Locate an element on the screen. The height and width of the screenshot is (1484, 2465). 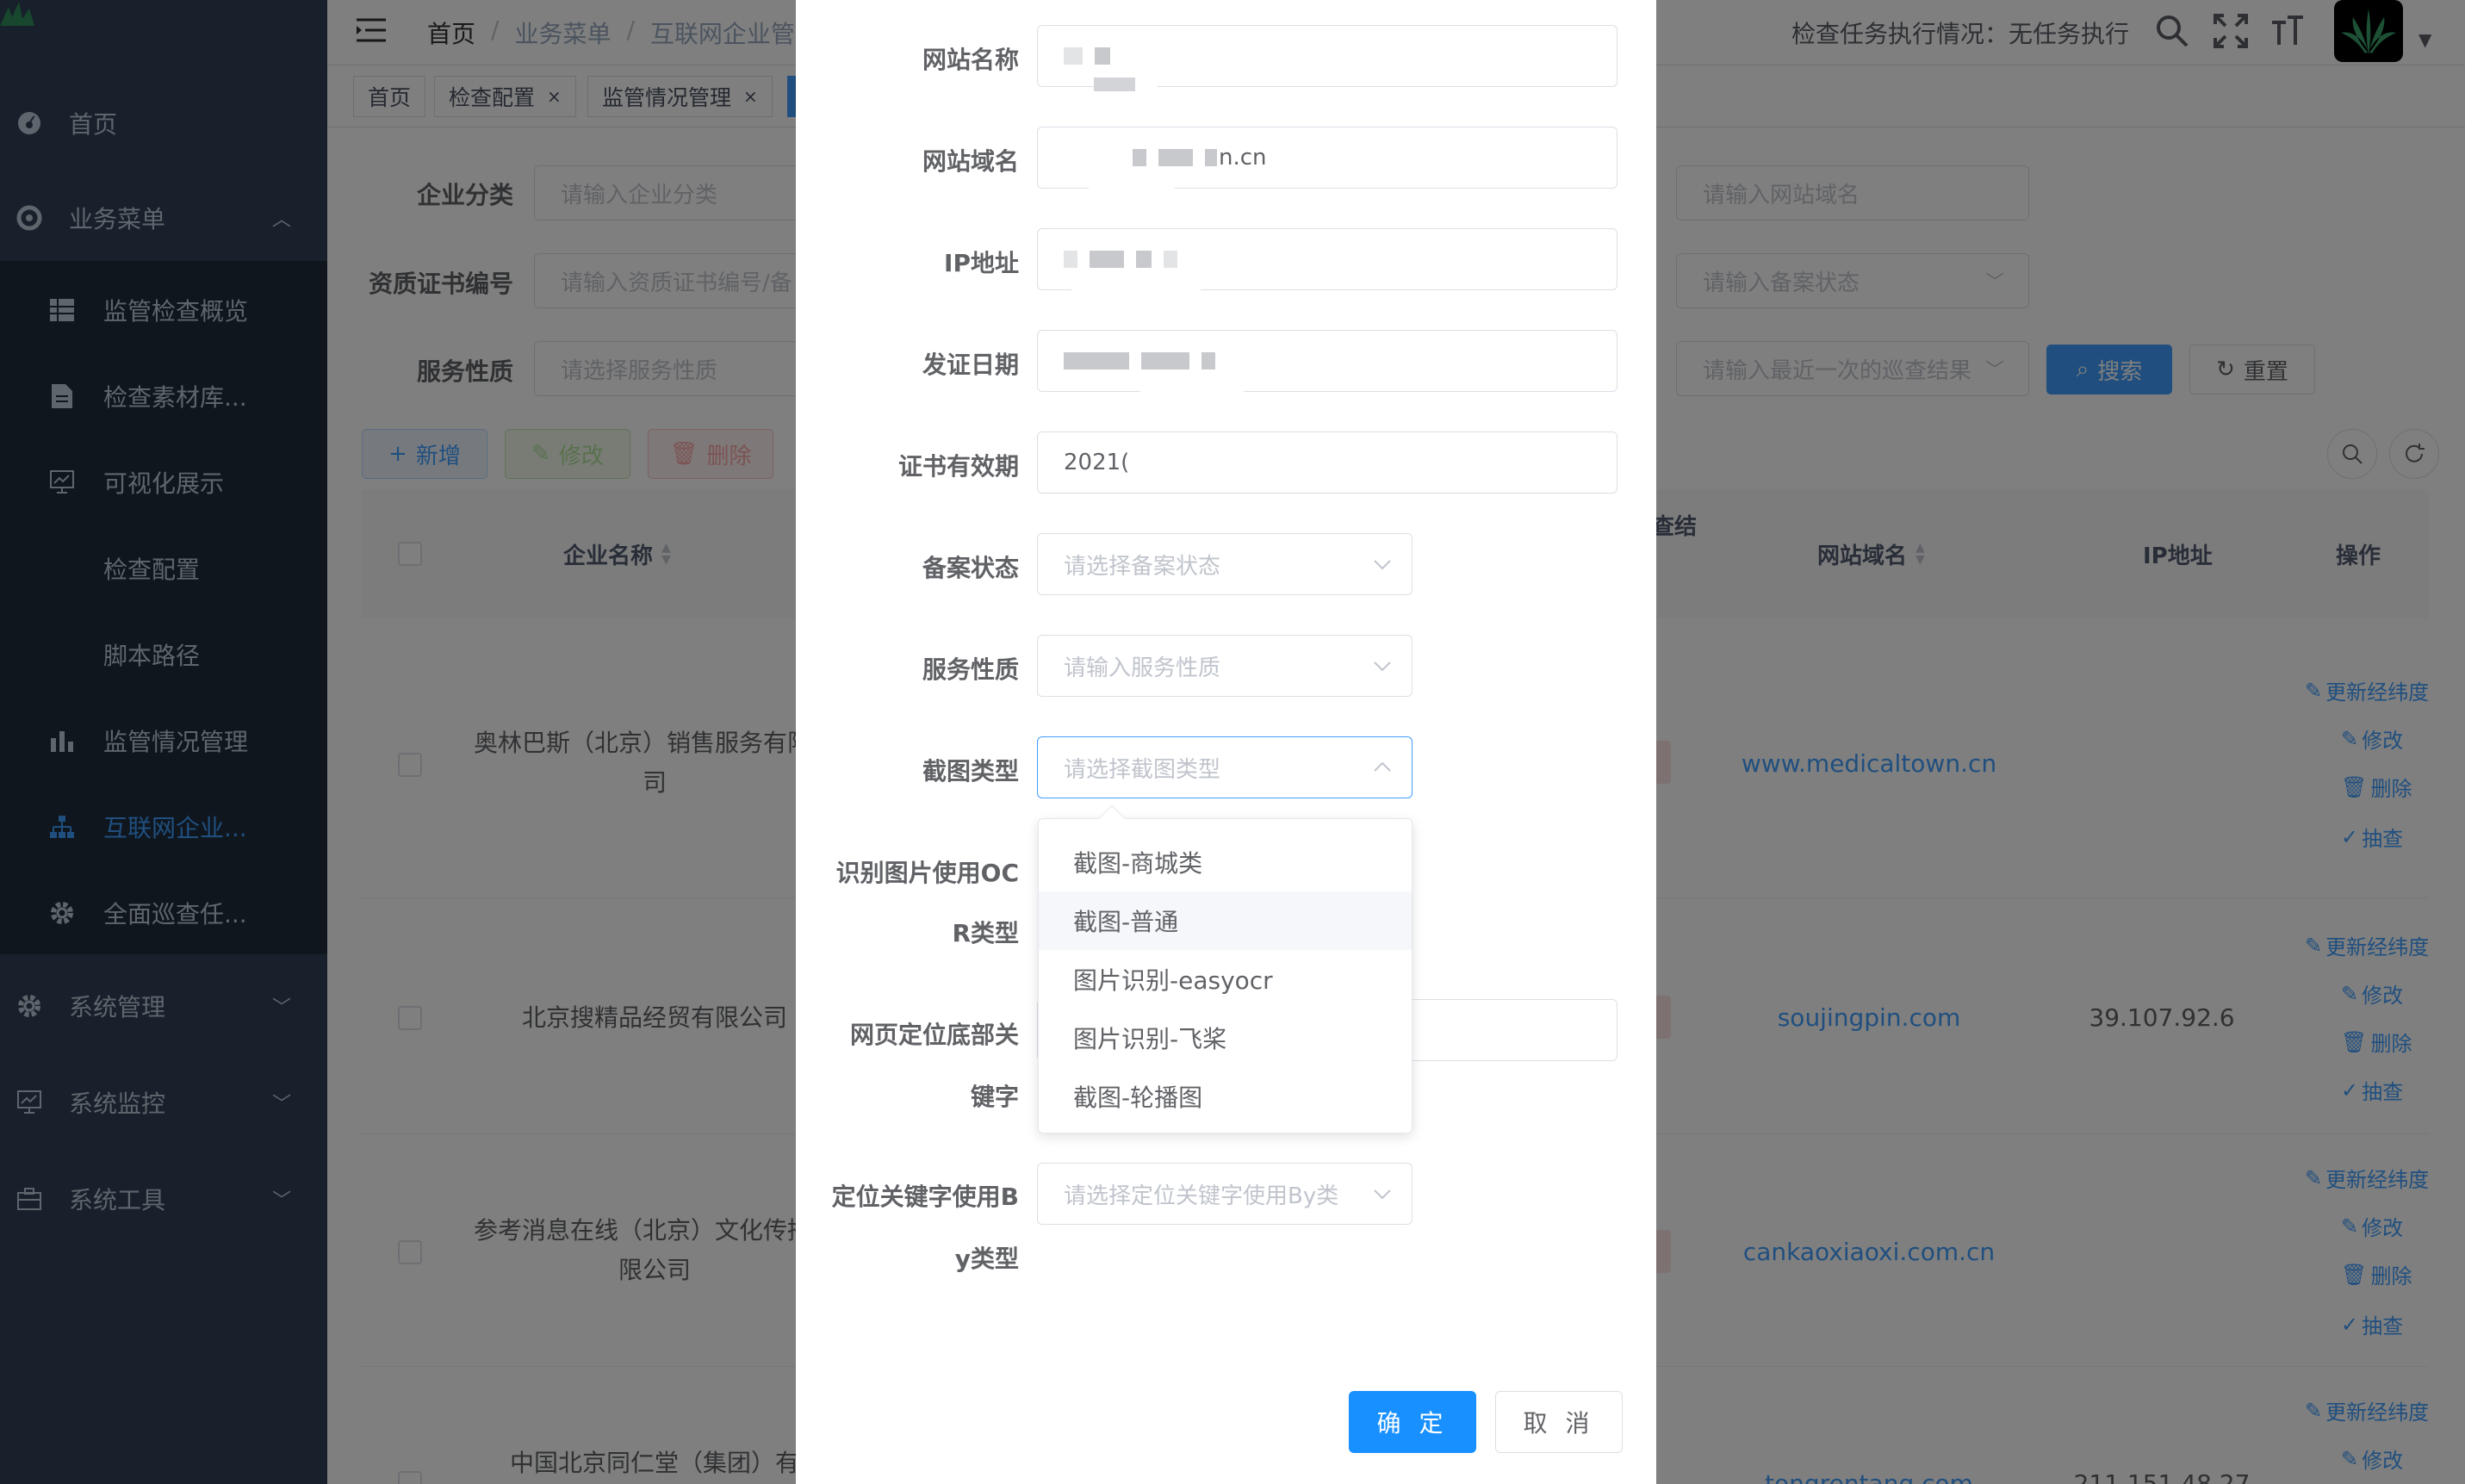
ip-input is located at coordinates (1327, 259).